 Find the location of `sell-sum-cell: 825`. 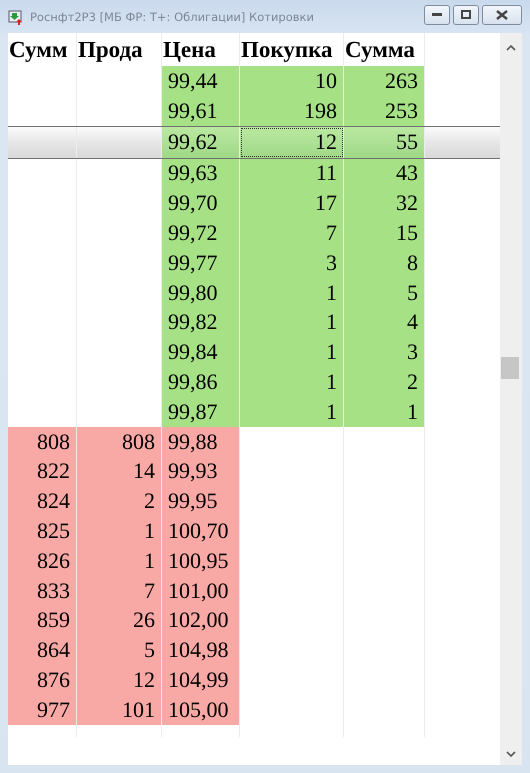

sell-sum-cell: 825 is located at coordinates (42, 531).